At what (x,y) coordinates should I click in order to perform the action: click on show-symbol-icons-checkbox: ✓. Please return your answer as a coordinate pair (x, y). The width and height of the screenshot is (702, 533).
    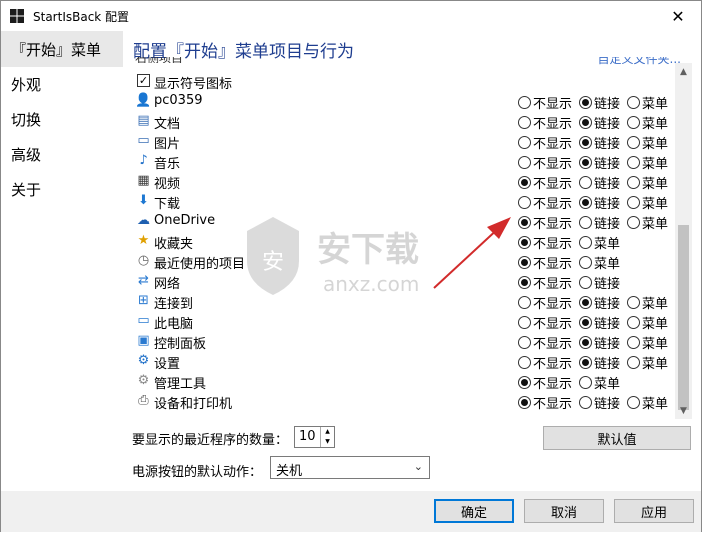
    Looking at the image, I should click on (143, 80).